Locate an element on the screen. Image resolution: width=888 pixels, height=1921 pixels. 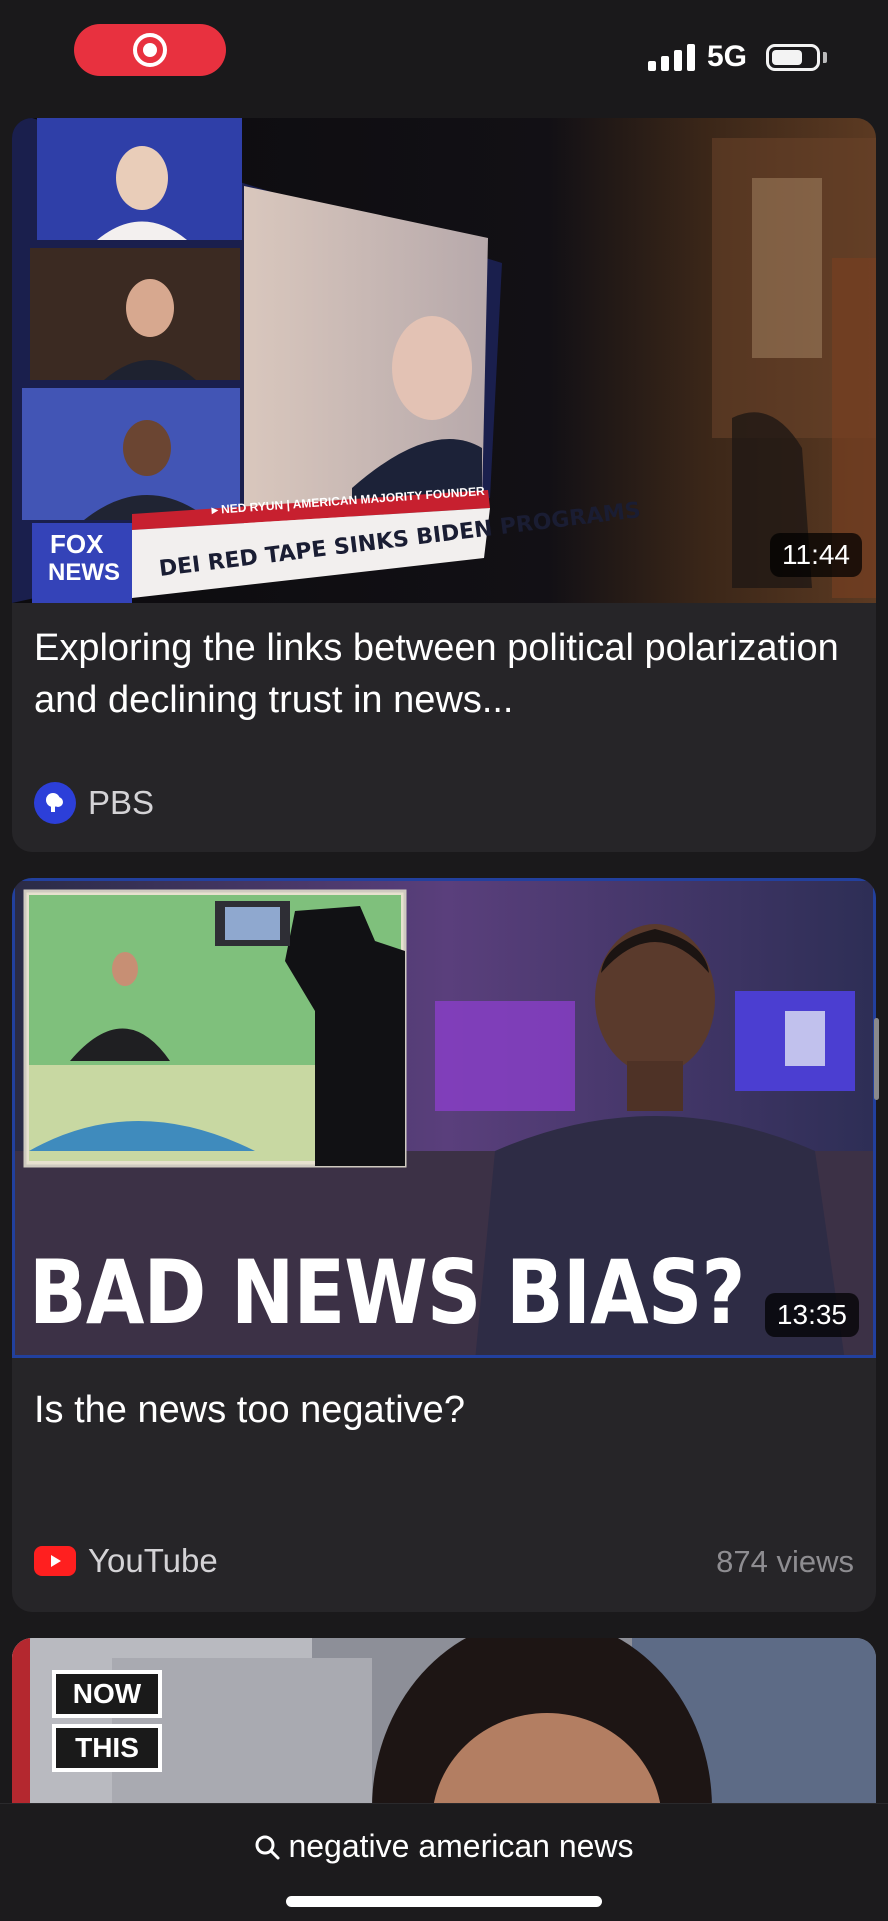
pbs-logo-icon is located at coordinates (55, 803).